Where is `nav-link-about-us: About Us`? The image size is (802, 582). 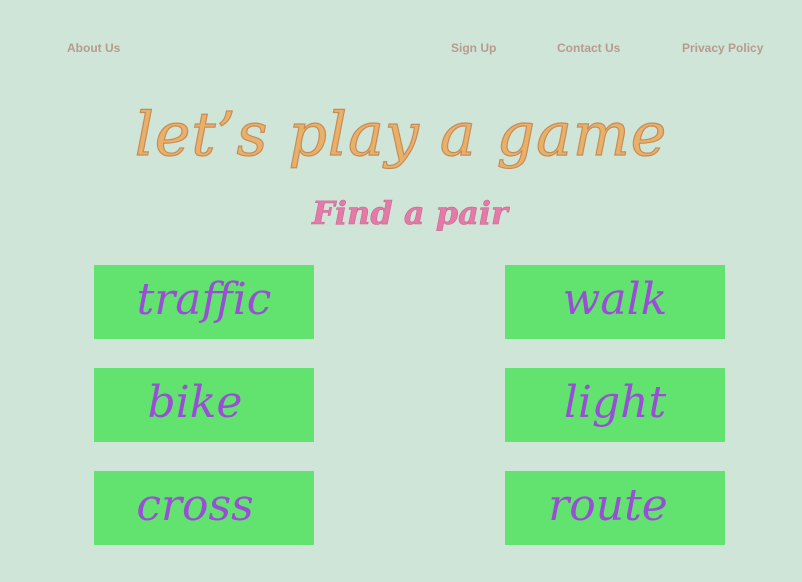 nav-link-about-us: About Us is located at coordinates (93, 48).